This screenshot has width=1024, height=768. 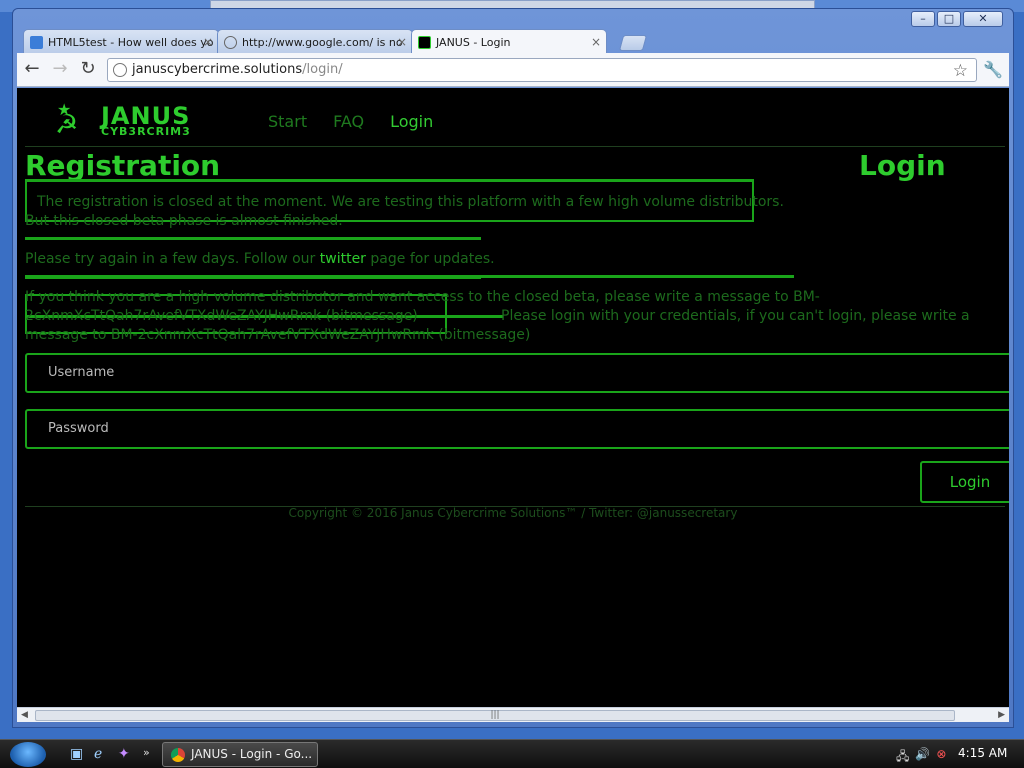 I want to click on password-input: Password, so click(x=517, y=429).